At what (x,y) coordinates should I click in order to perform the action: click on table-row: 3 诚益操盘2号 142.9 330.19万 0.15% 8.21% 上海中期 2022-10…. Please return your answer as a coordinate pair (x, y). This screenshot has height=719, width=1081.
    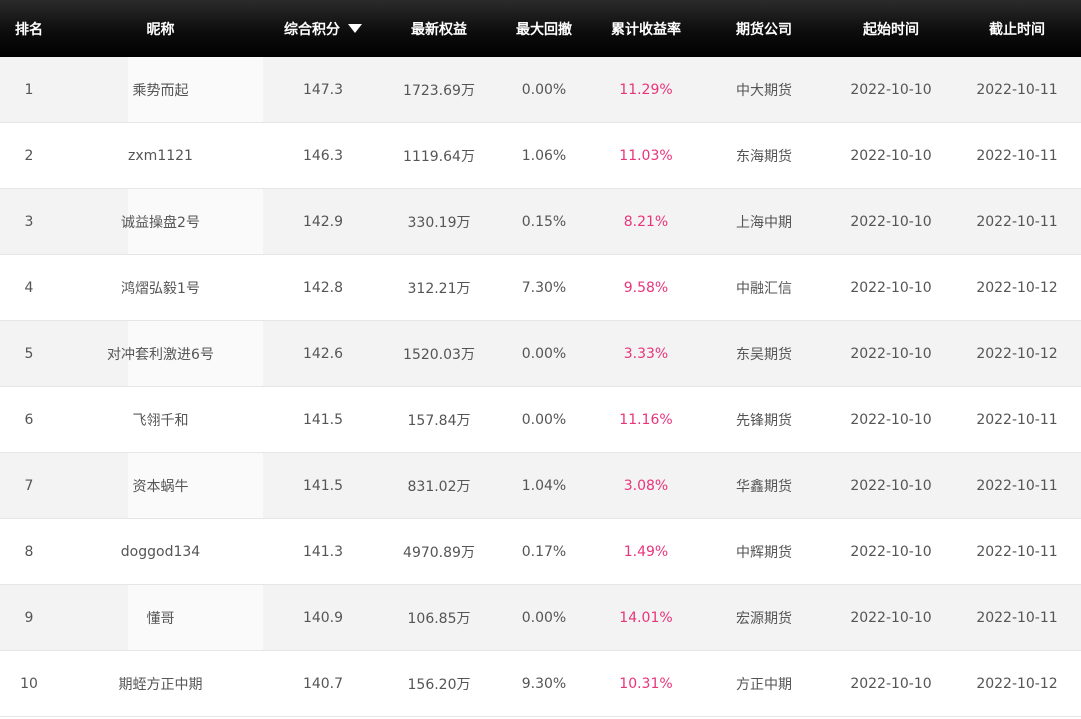
    Looking at the image, I should click on (540, 221).